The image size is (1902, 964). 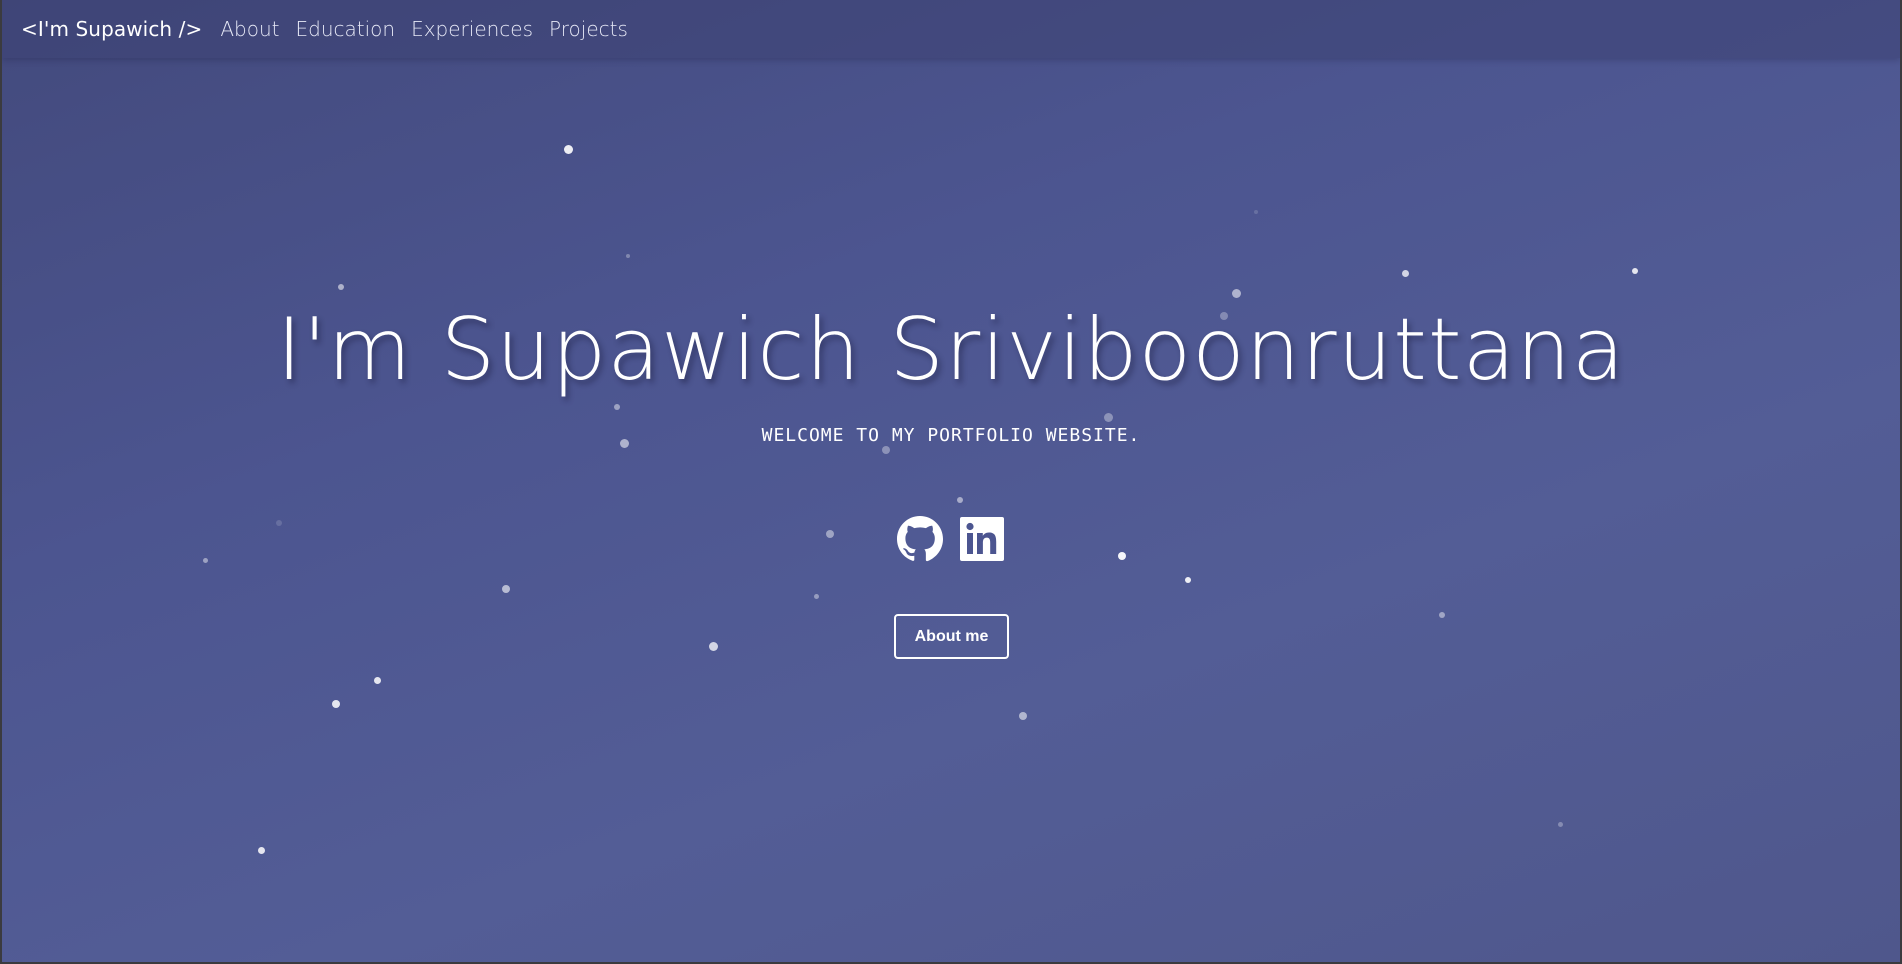 What do you see at coordinates (588, 29) in the screenshot?
I see `nav-link-projects: Projects` at bounding box center [588, 29].